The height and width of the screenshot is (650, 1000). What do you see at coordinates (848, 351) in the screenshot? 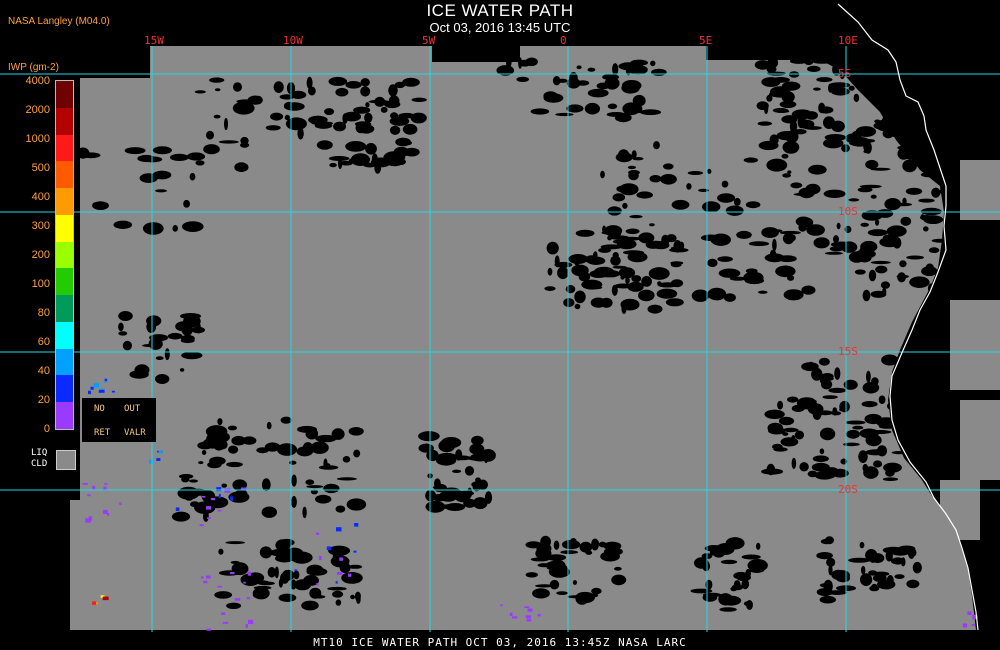
I see `latitude-label: 15S` at bounding box center [848, 351].